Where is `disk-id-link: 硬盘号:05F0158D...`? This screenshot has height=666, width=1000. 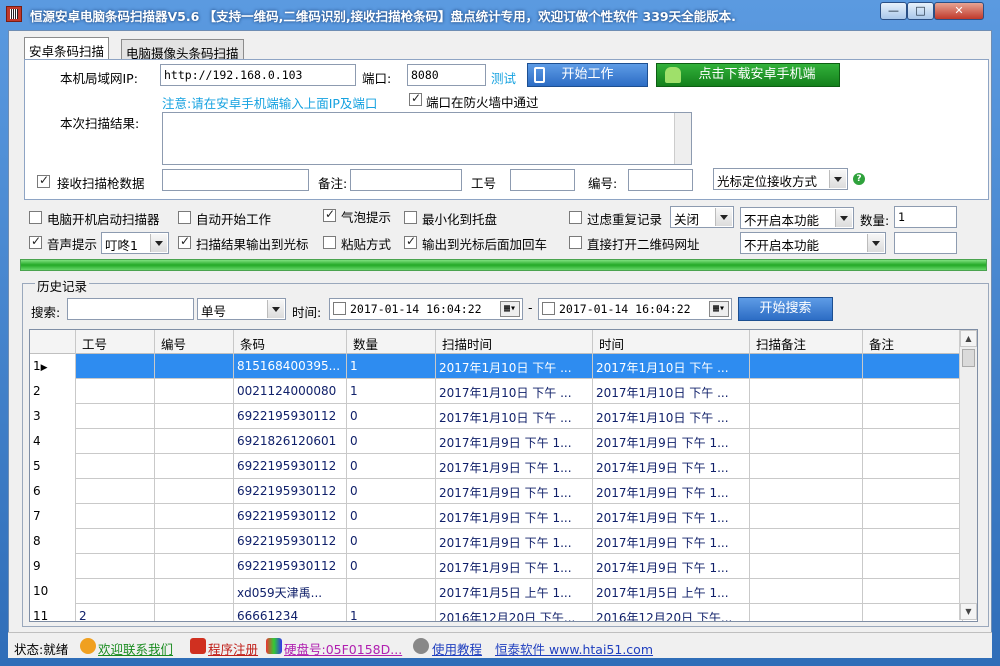 disk-id-link: 硬盘号:05F0158D... is located at coordinates (343, 648).